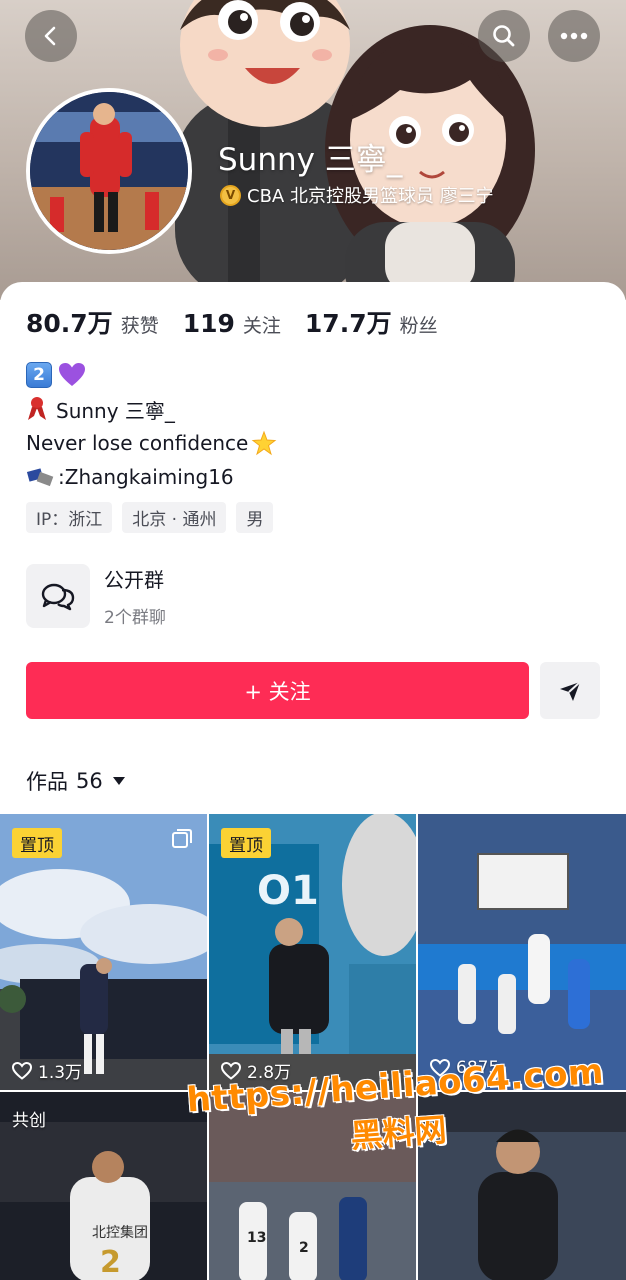 Image resolution: width=626 pixels, height=1280 pixels. I want to click on back-icon, so click(50, 36).